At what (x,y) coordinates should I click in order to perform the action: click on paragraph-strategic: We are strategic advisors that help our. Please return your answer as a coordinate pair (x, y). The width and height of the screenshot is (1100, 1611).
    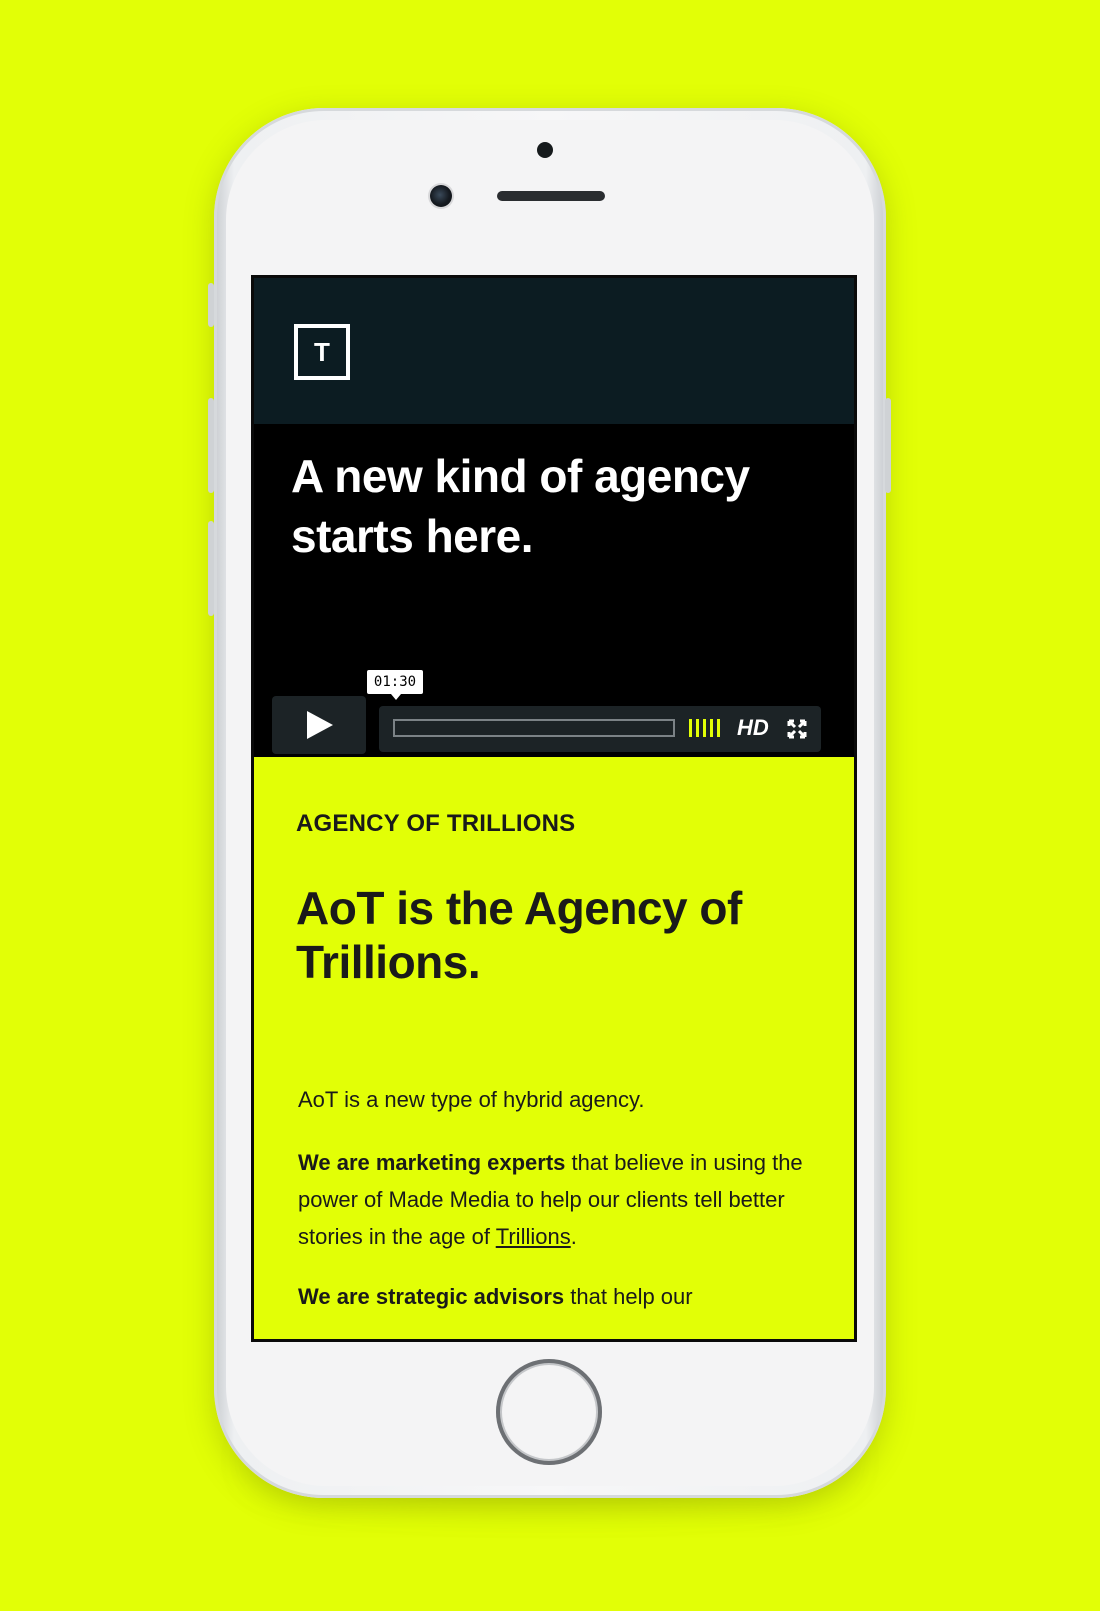
    Looking at the image, I should click on (553, 1296).